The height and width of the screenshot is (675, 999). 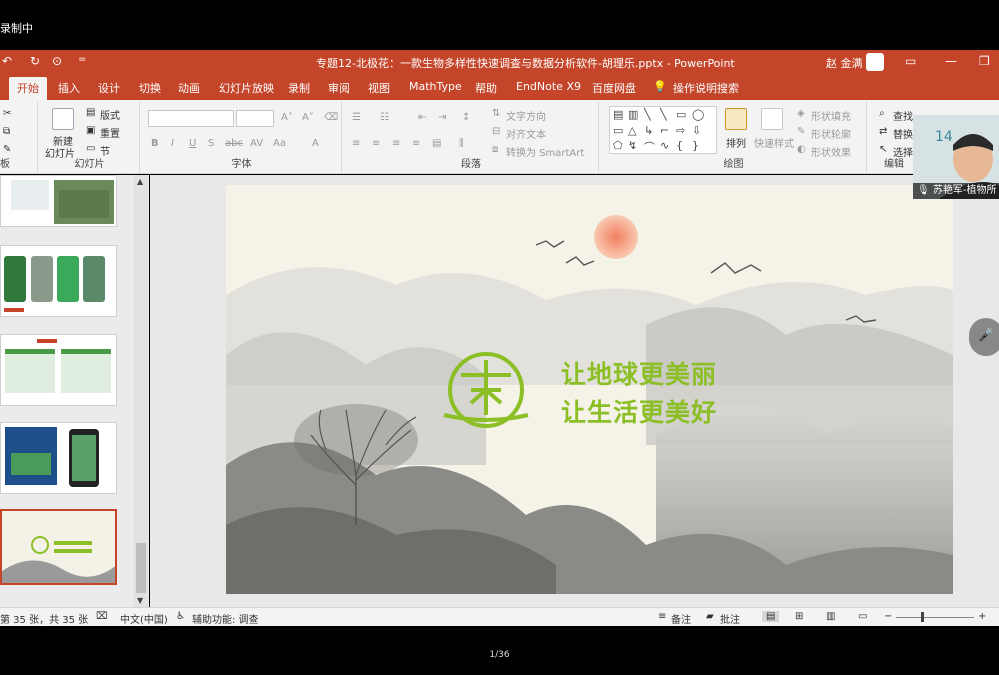 I want to click on triangle-shape-icon: △, so click(x=632, y=130).